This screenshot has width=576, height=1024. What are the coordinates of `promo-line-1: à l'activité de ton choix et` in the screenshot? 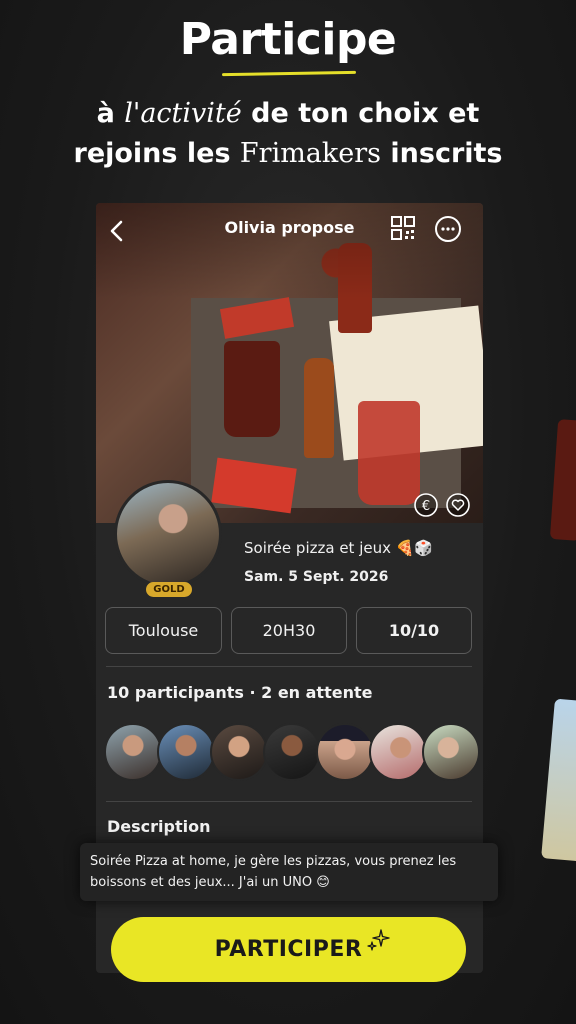 It's located at (288, 113).